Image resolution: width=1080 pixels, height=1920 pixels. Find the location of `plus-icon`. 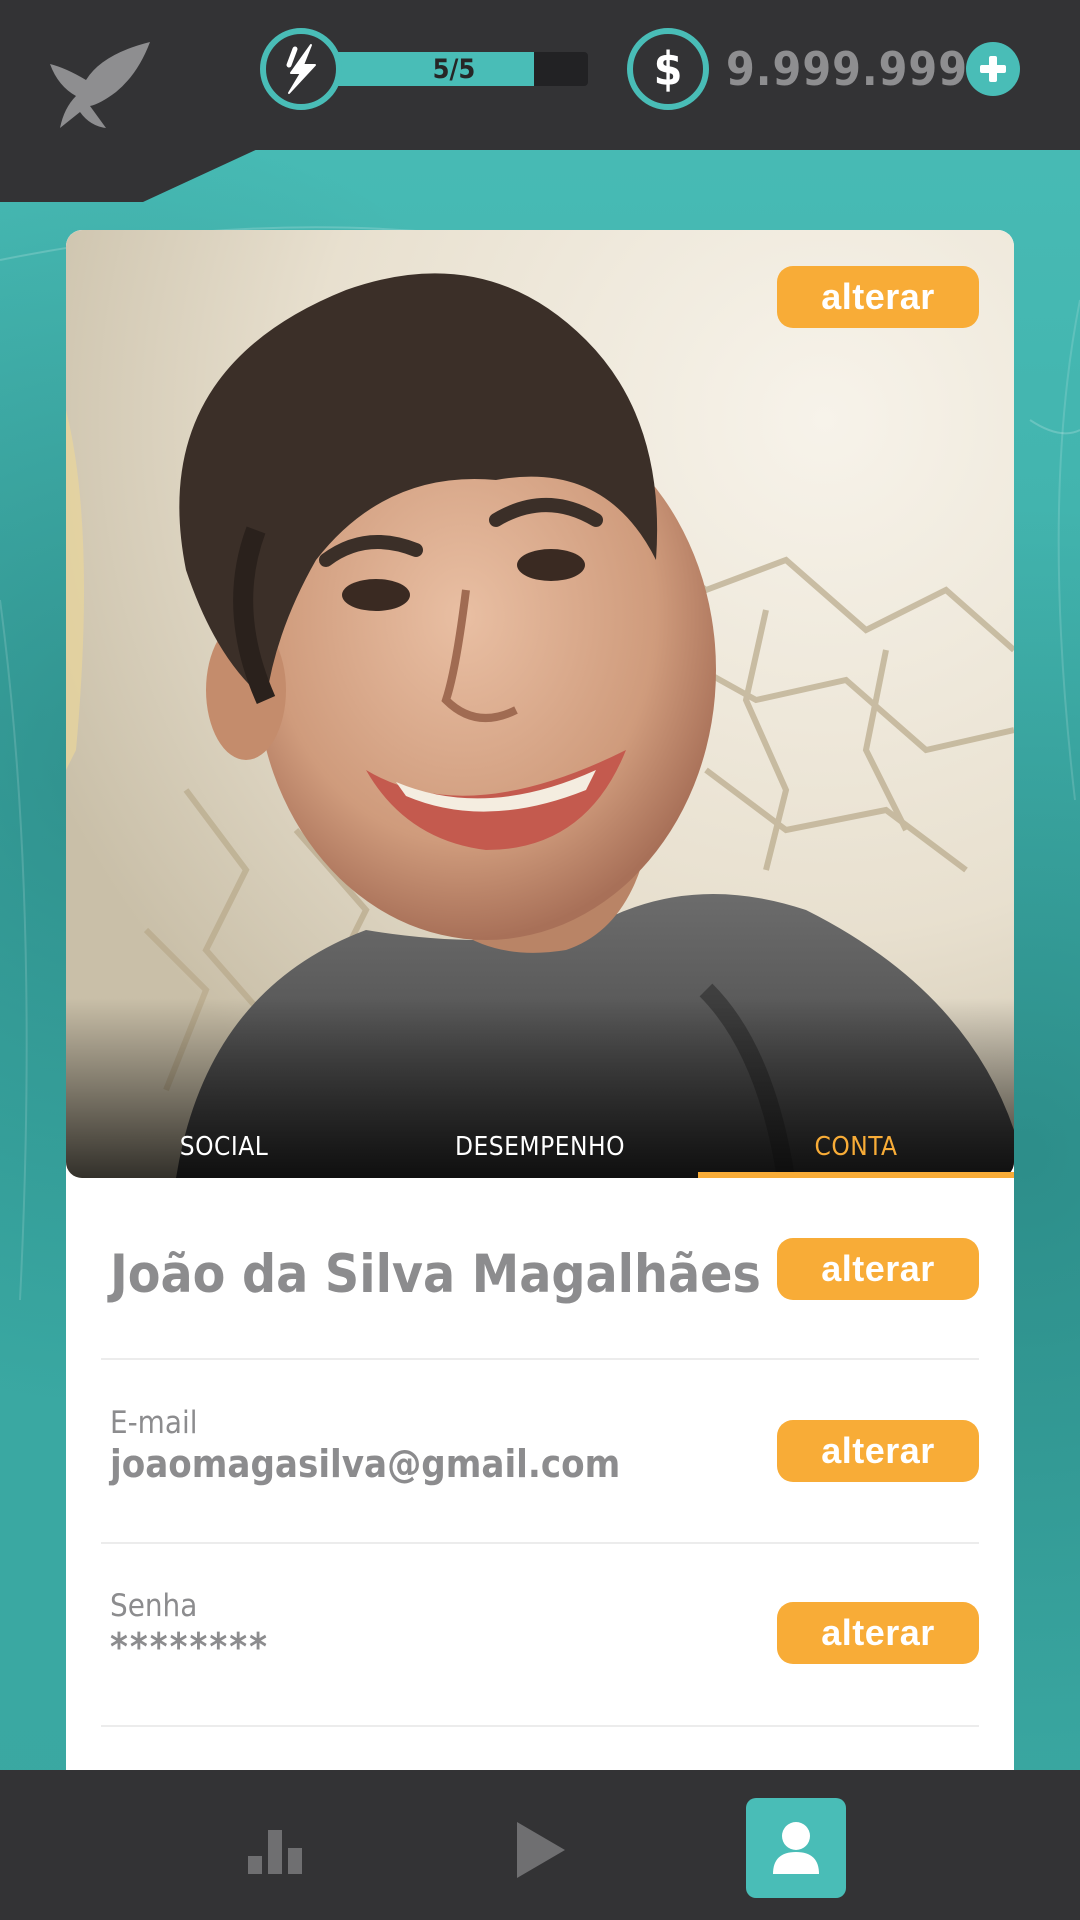

plus-icon is located at coordinates (993, 69).